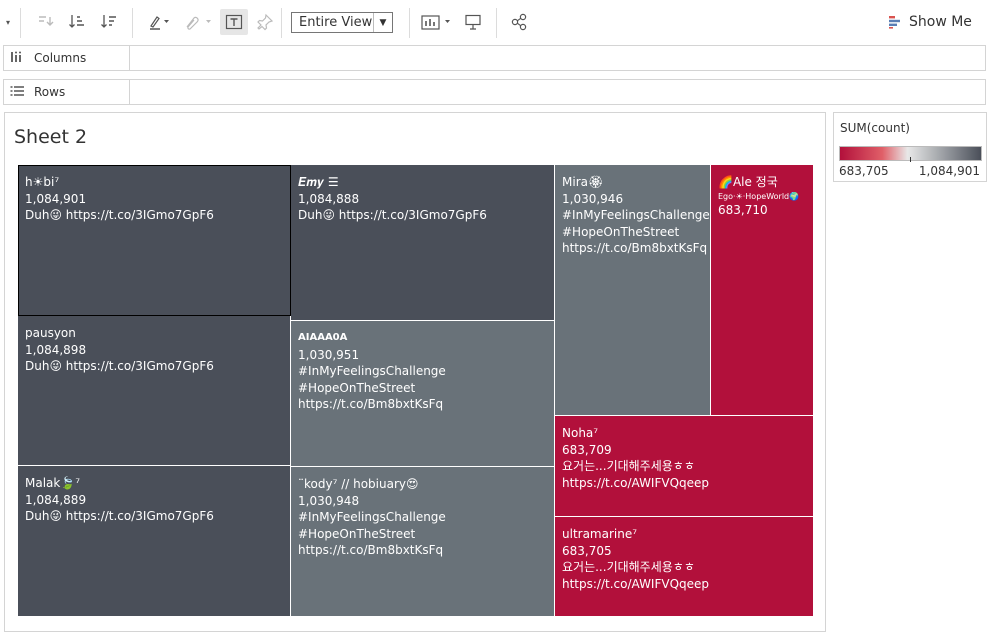 Image resolution: width=993 pixels, height=632 pixels. Describe the element at coordinates (20, 58) in the screenshot. I see `columns-icon` at that location.